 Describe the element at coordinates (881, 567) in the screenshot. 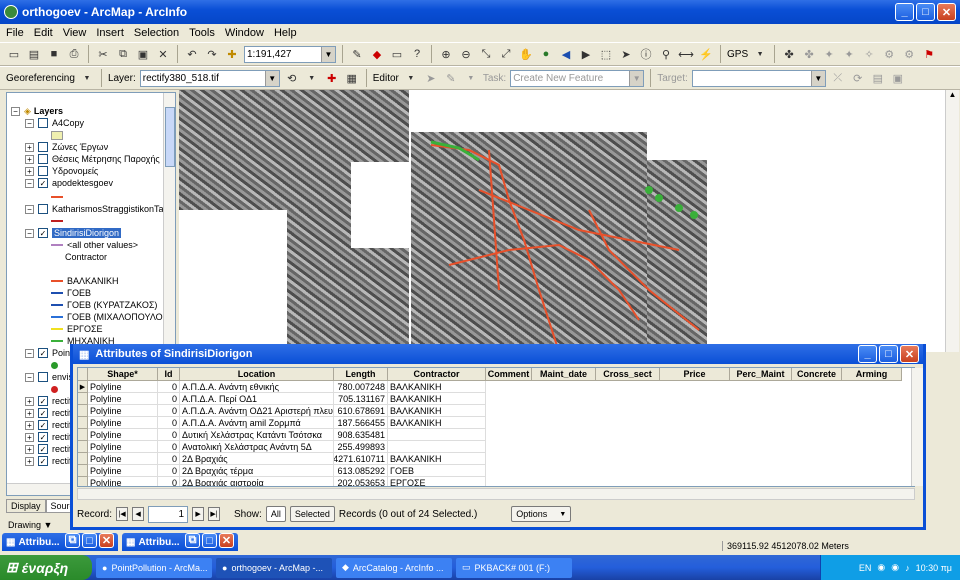

I see `tray-icon: ◉` at that location.